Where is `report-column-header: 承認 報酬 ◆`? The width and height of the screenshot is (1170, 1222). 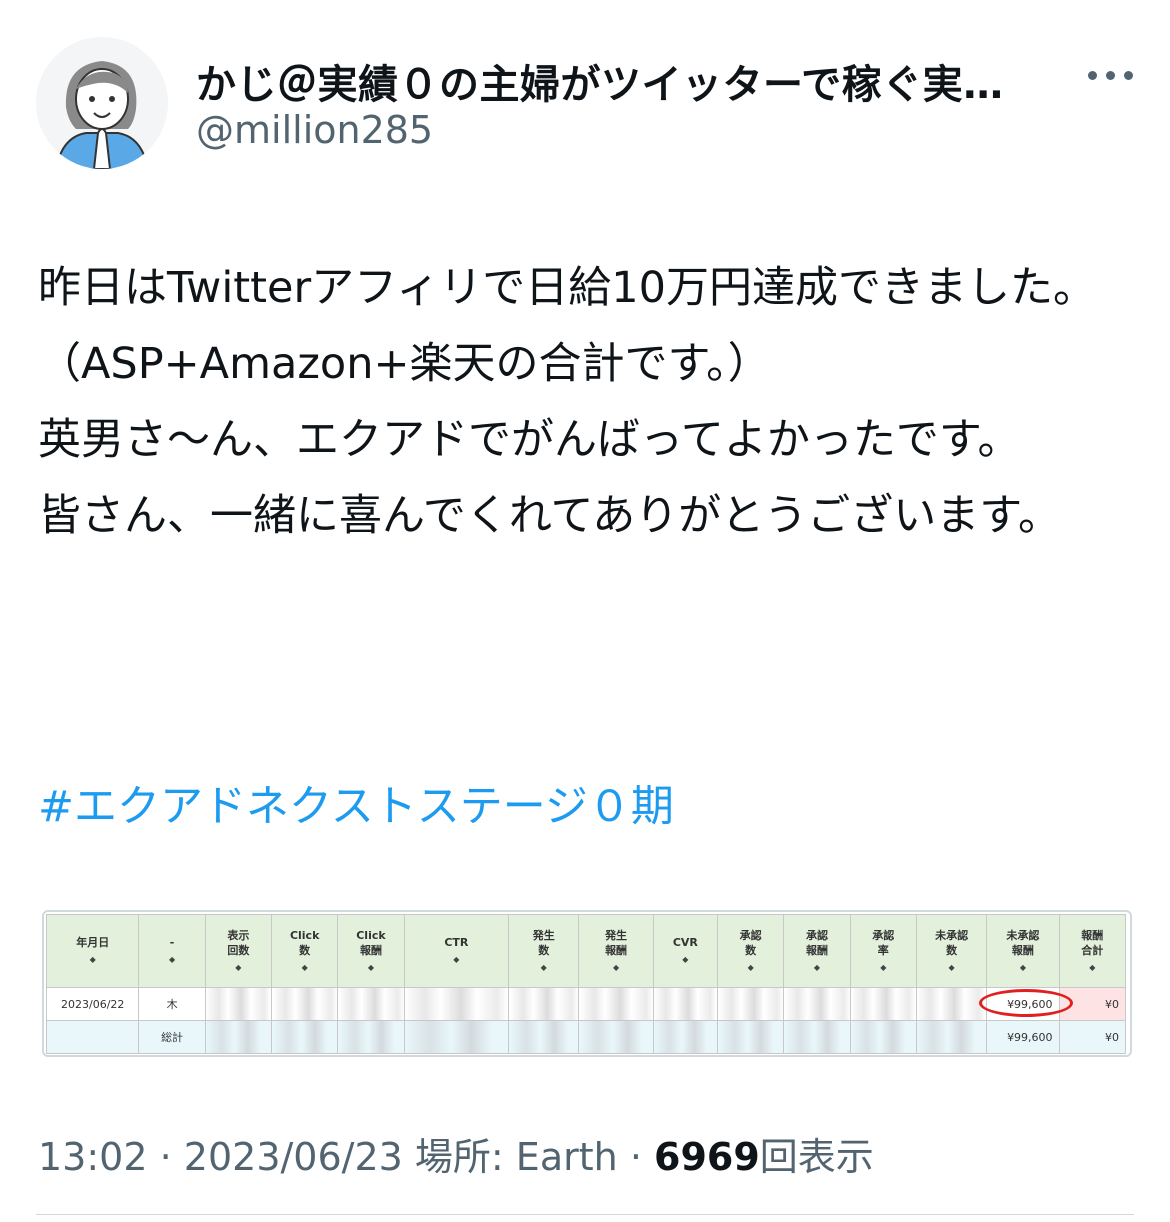 report-column-header: 承認 報酬 ◆ is located at coordinates (817, 951).